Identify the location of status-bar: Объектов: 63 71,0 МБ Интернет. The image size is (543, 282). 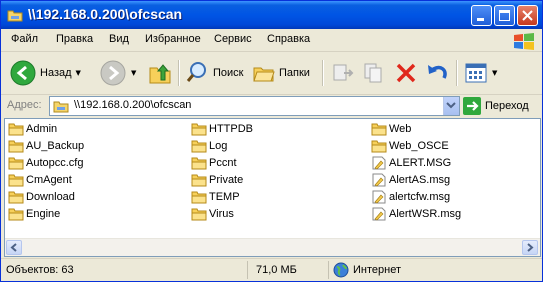
(271, 269).